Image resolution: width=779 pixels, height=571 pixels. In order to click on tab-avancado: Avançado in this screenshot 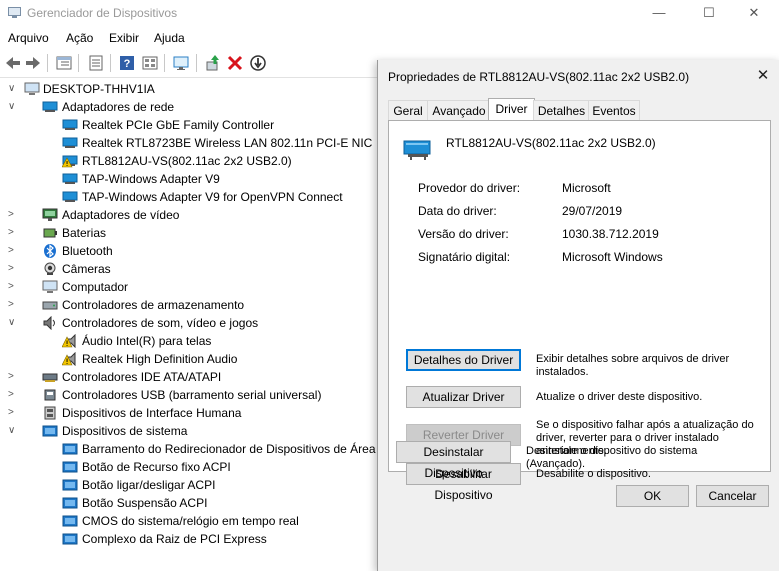, I will do `click(459, 110)`.